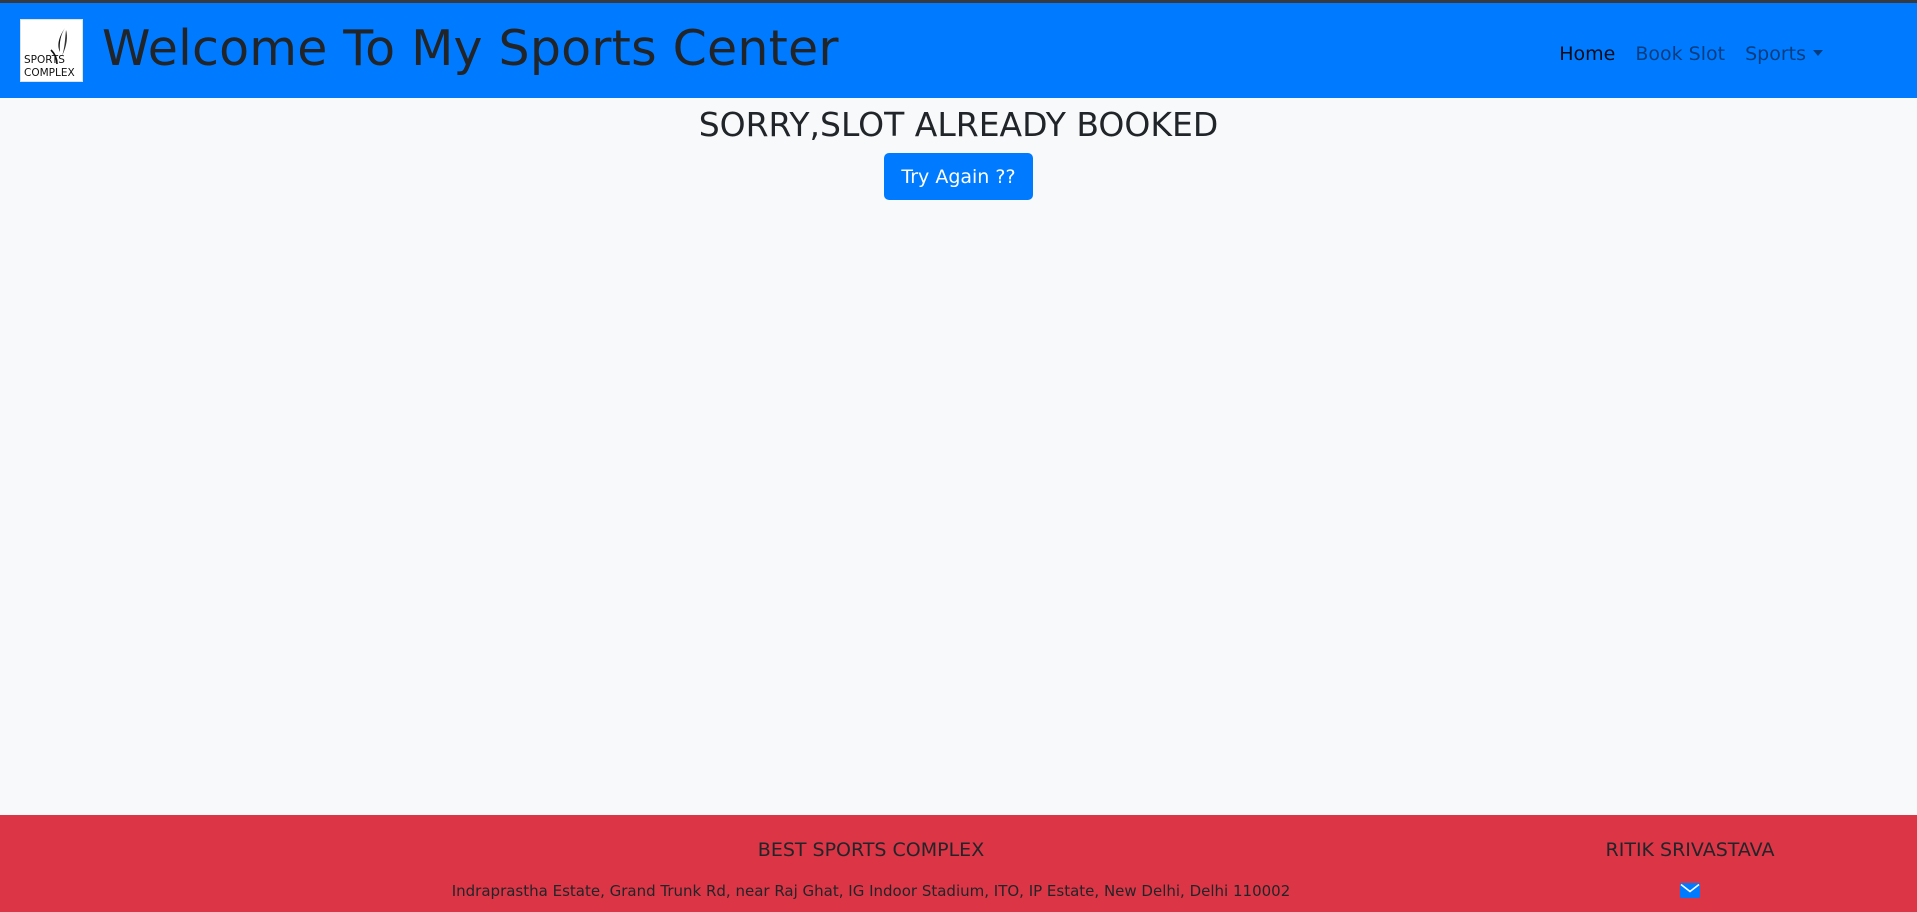 This screenshot has height=912, width=1917. I want to click on nav-link-home: Home, so click(1587, 54).